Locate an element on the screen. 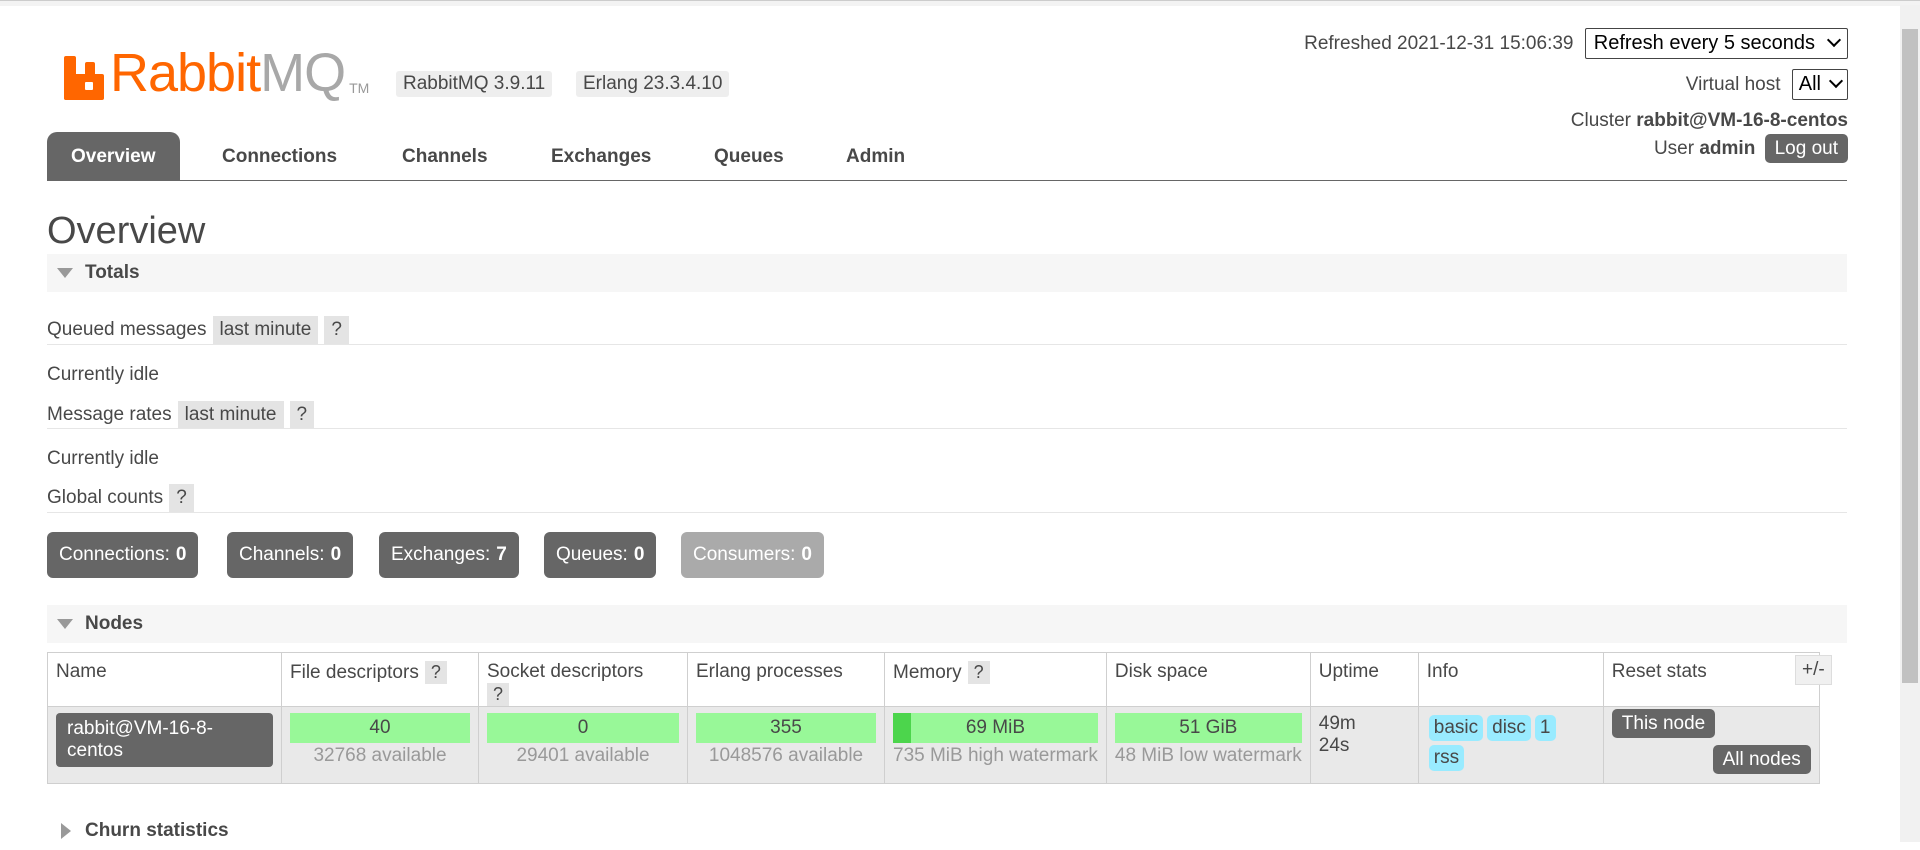 The height and width of the screenshot is (850, 1920). queued-messages-row: Queued messages last minute? is located at coordinates (198, 330).